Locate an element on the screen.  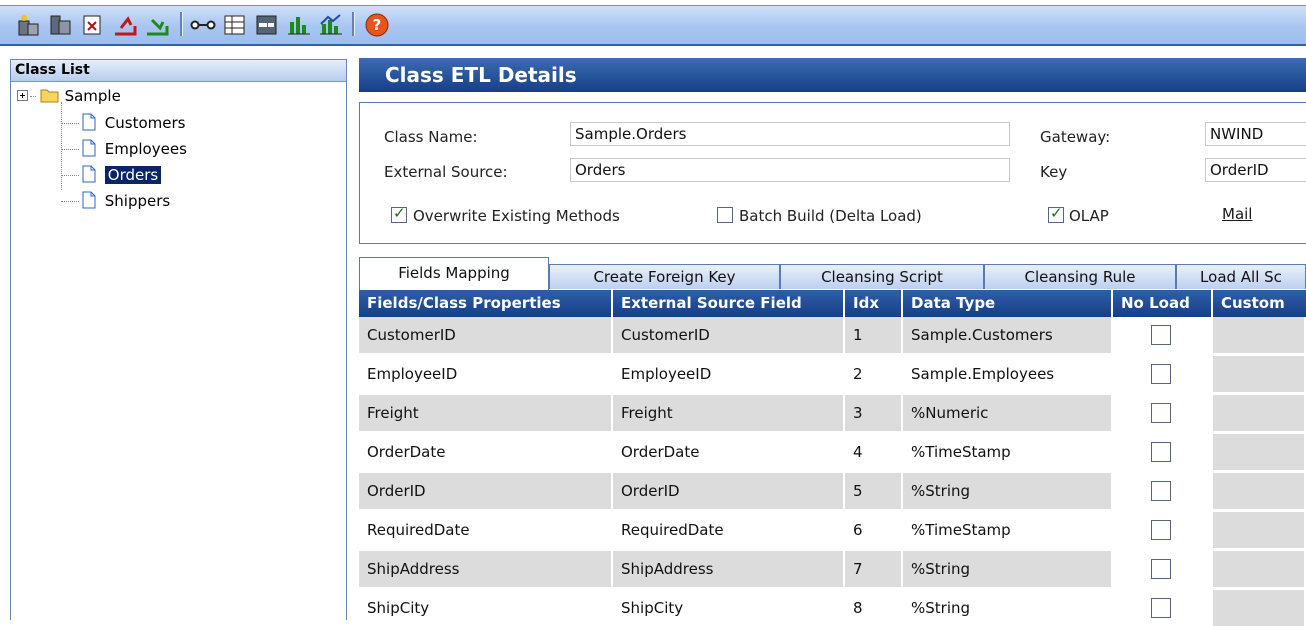
import-icon is located at coordinates (93, 25).